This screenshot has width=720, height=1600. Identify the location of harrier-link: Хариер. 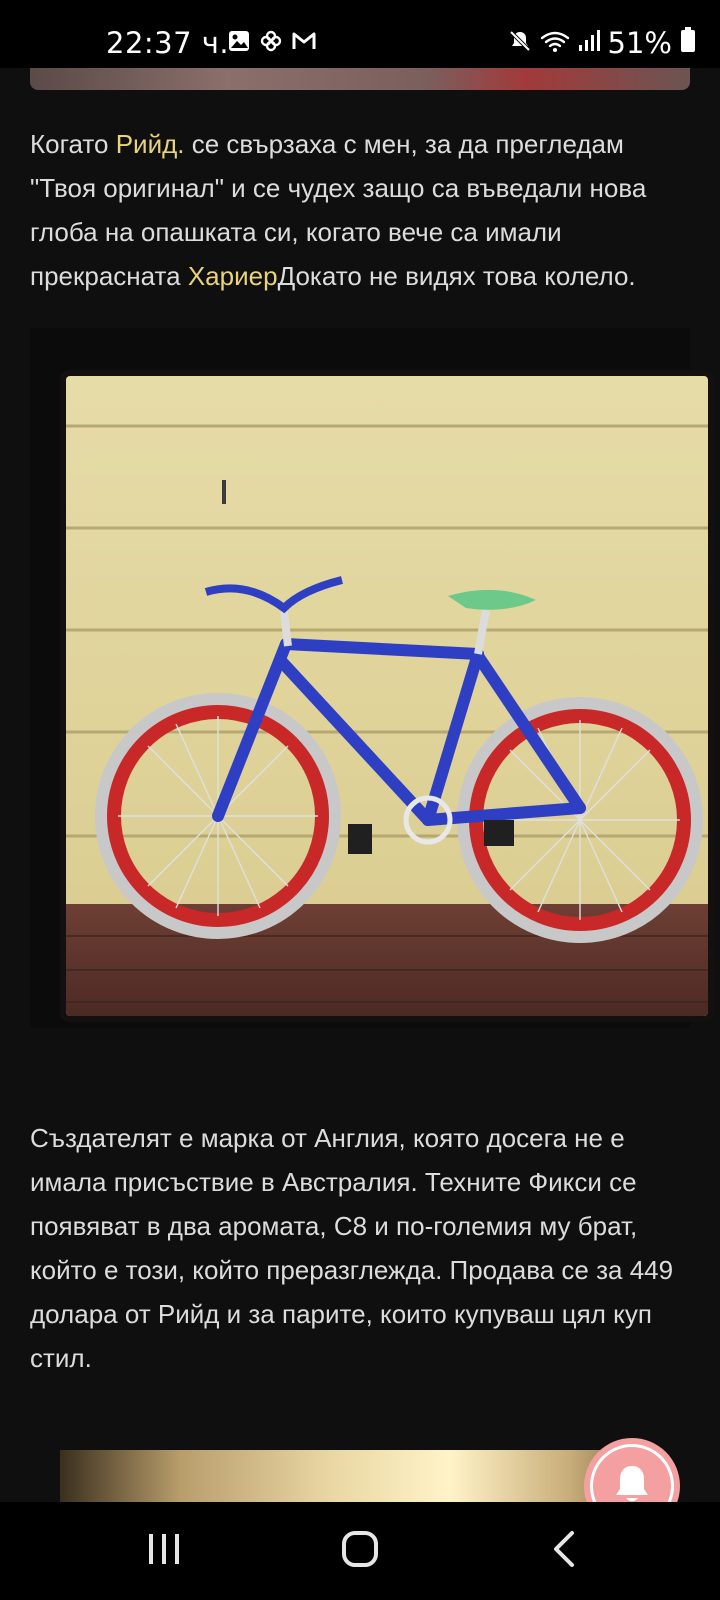
(233, 276).